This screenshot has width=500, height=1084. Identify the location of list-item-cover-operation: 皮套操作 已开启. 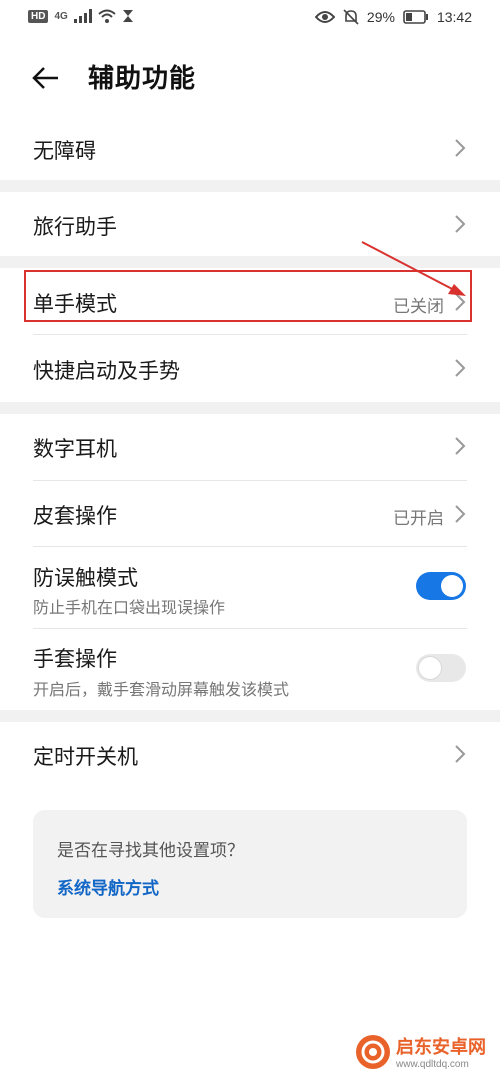
(250, 514).